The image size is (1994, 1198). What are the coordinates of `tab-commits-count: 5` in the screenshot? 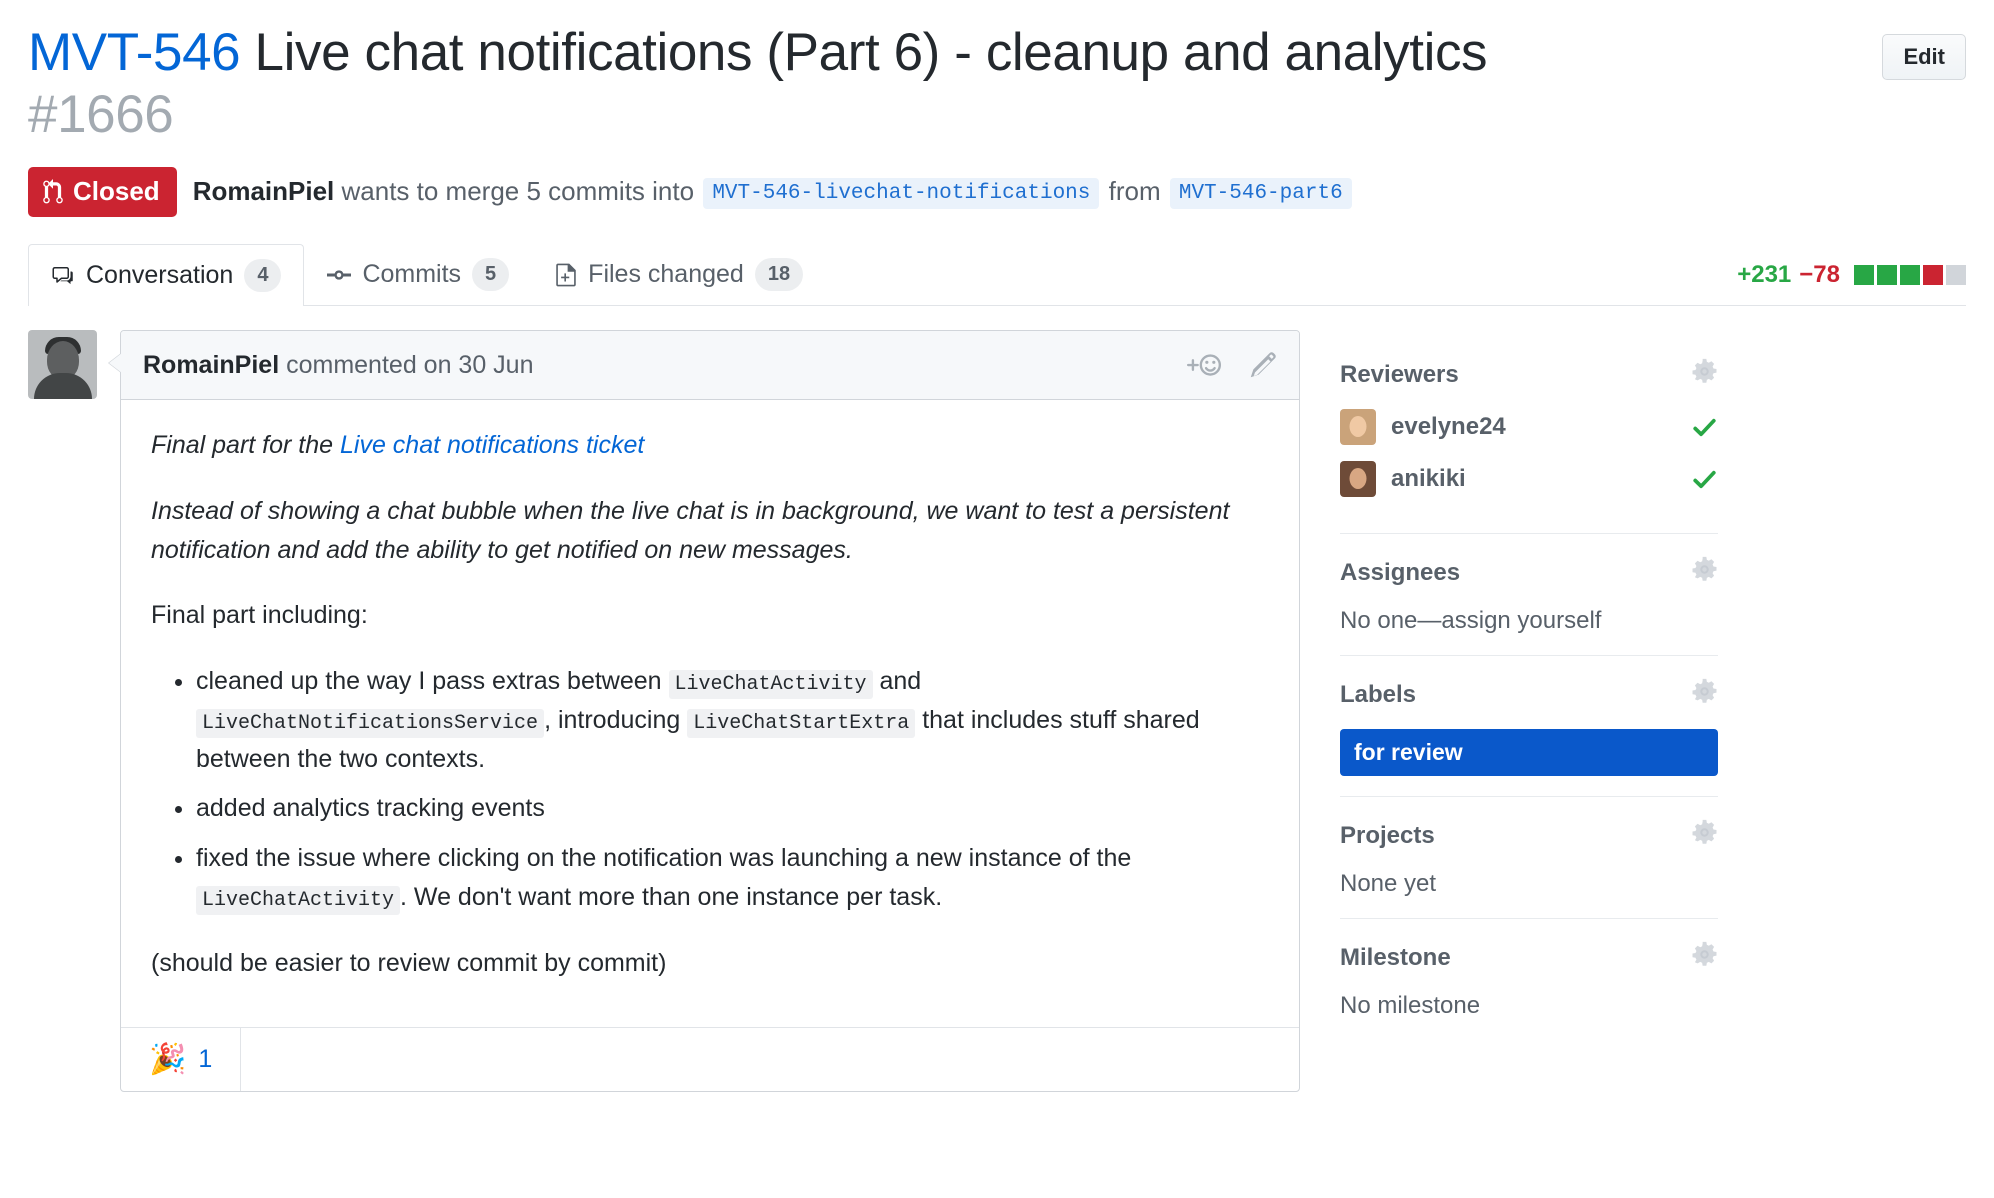 It's located at (491, 274).